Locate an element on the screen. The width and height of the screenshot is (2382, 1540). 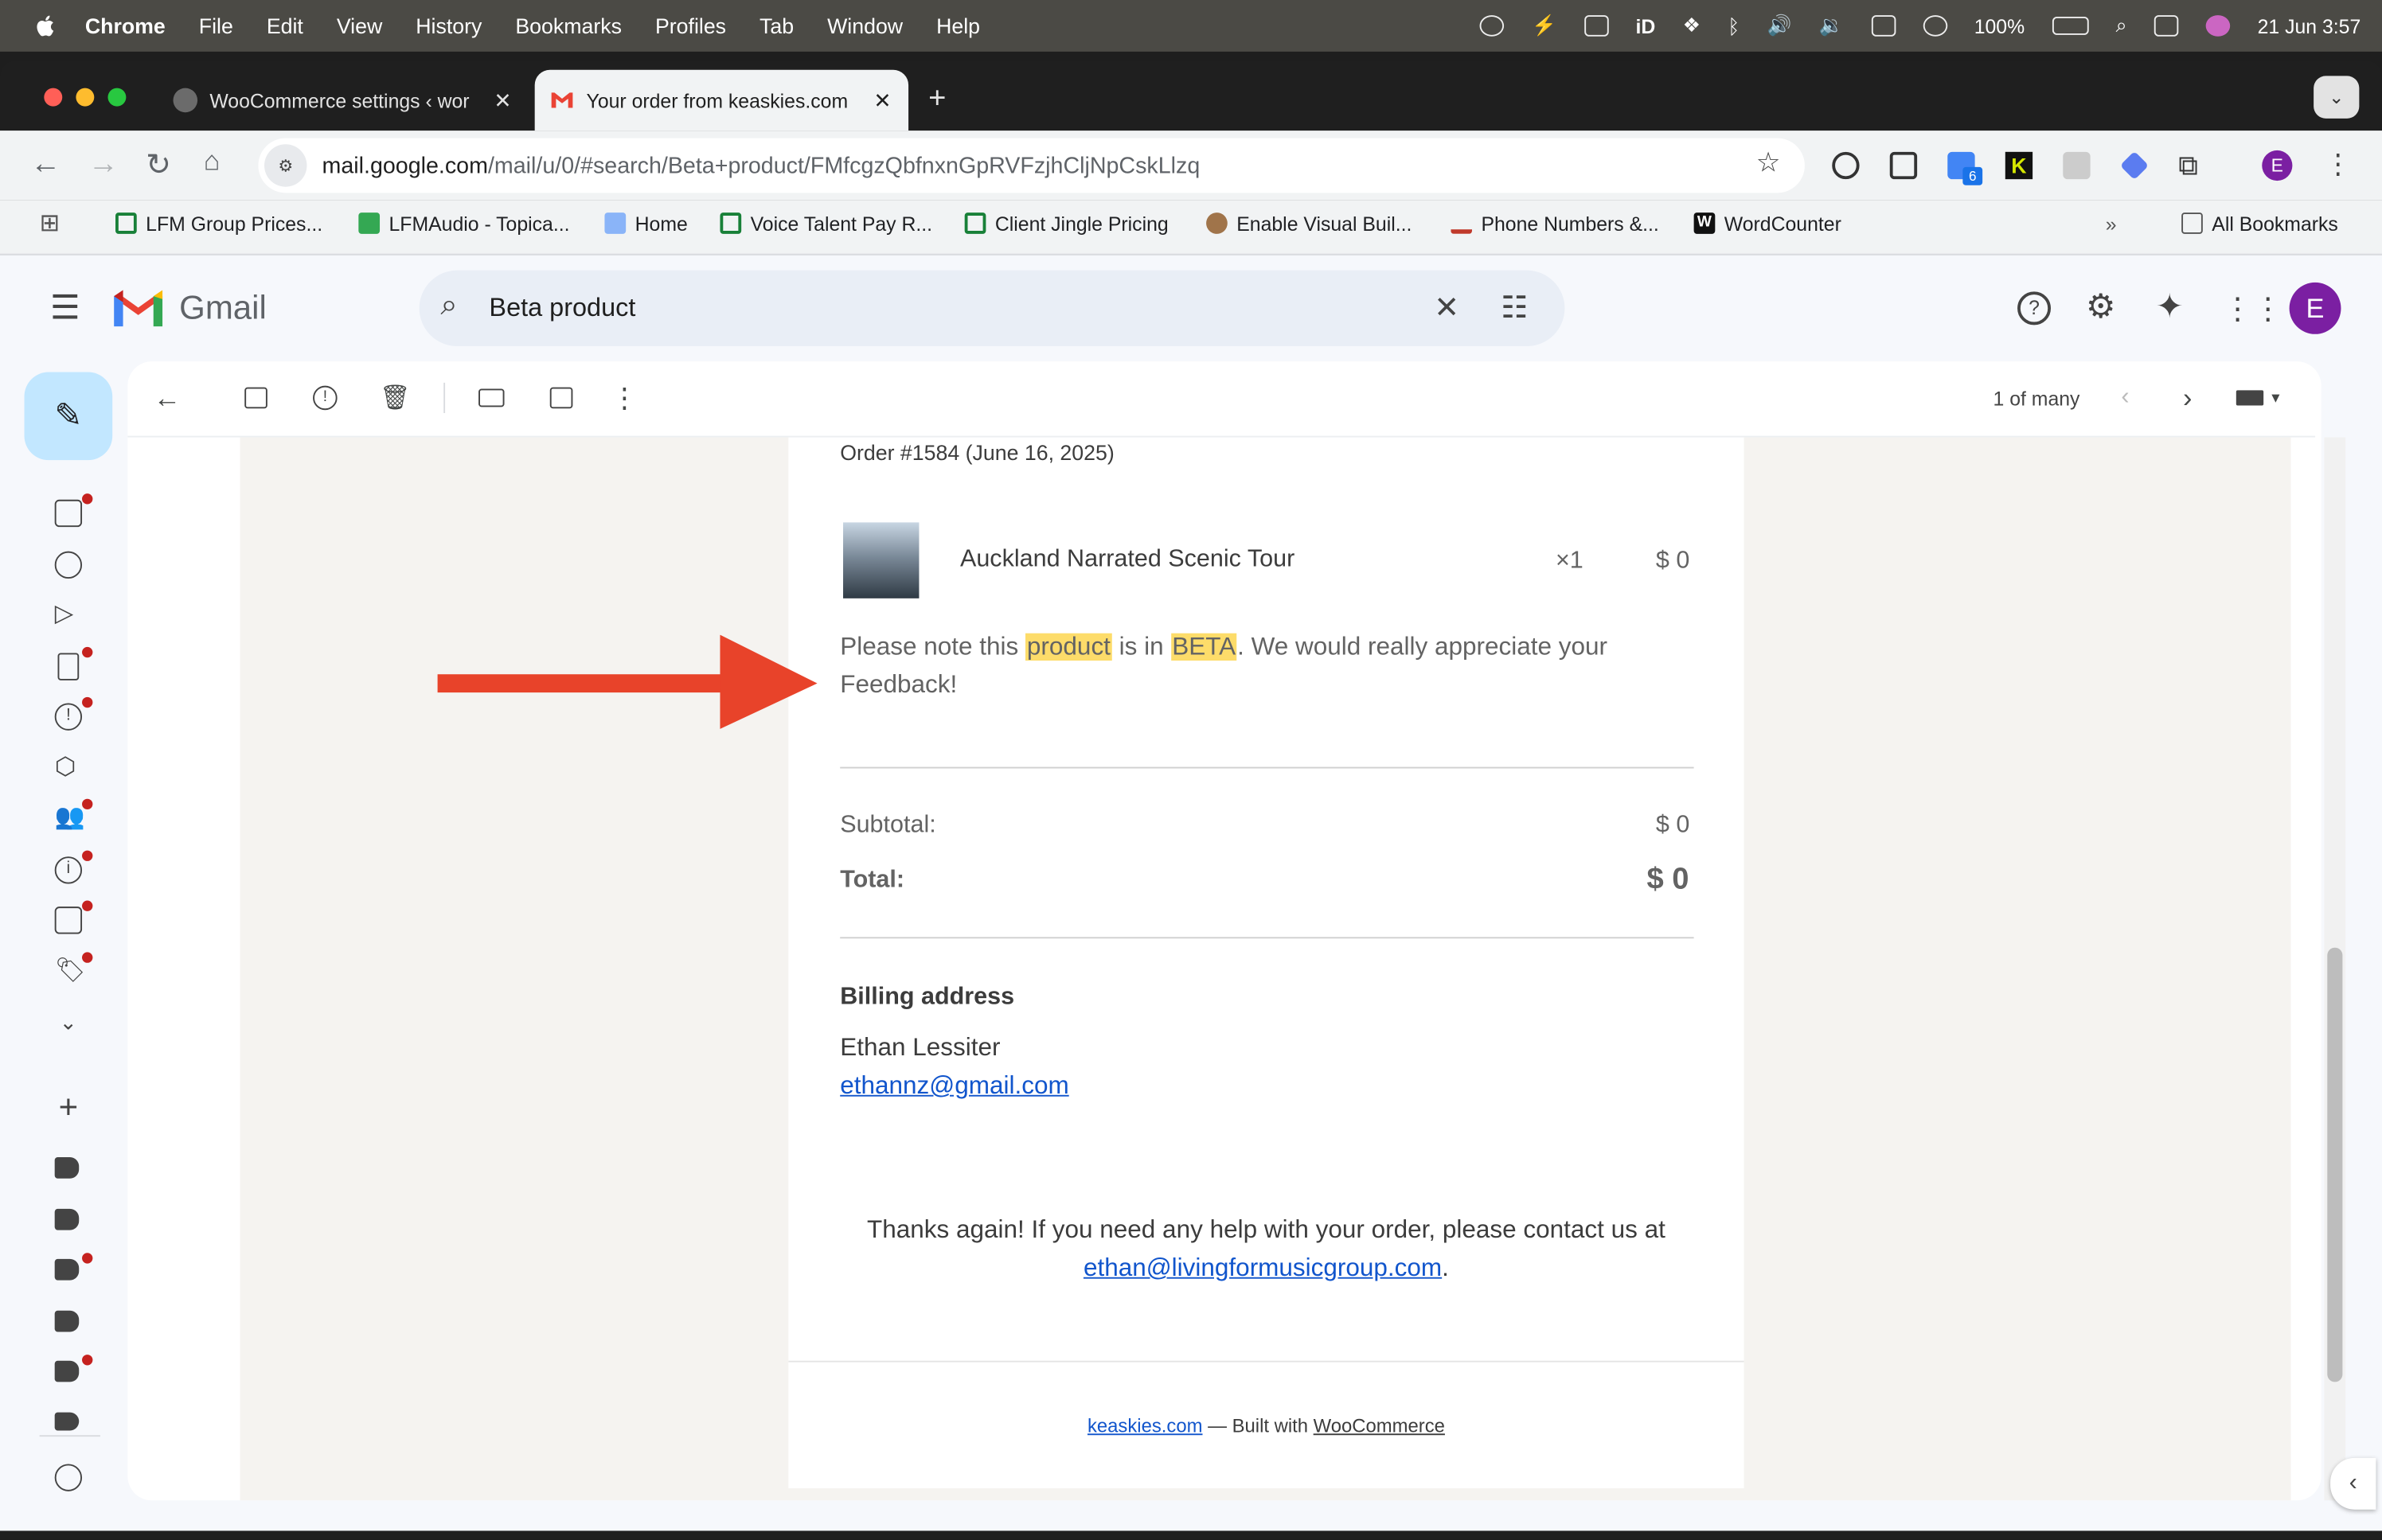
chrome-menu-icon: ⋮ is located at coordinates (2338, 165).